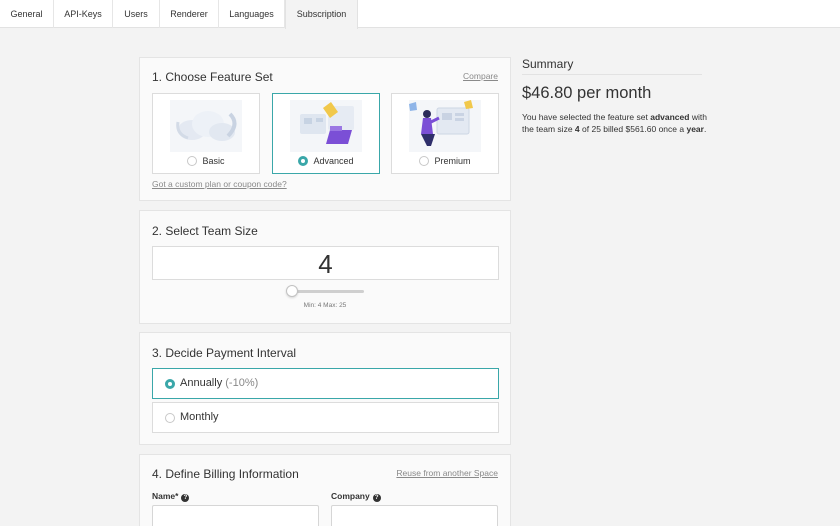 The image size is (840, 526). I want to click on tab-api-keys: API-Keys, so click(83, 14).